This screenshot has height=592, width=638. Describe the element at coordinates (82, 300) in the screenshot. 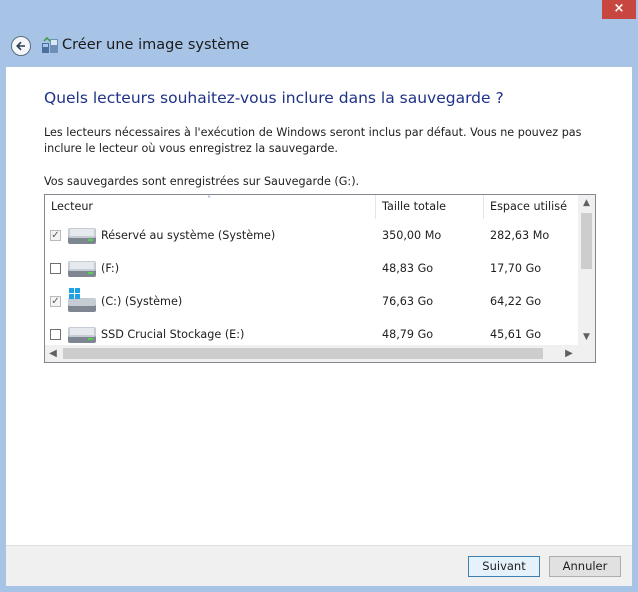

I see `windows-drive-icon` at that location.